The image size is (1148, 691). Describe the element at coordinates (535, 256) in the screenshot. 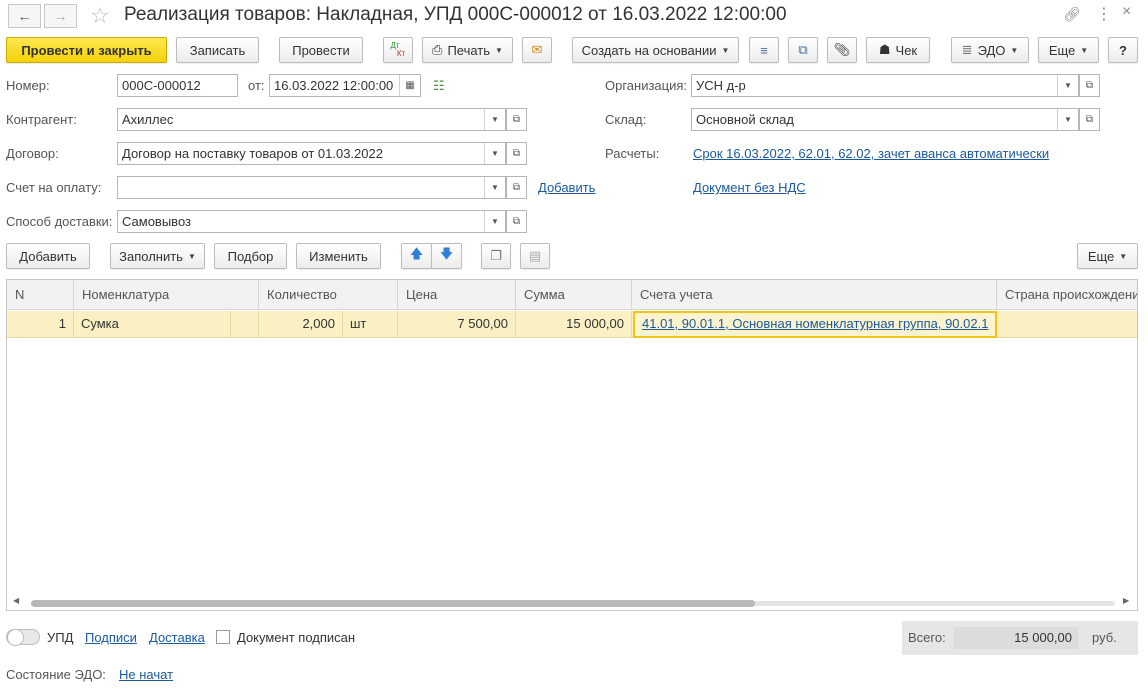

I see `paste-button: ▤` at that location.